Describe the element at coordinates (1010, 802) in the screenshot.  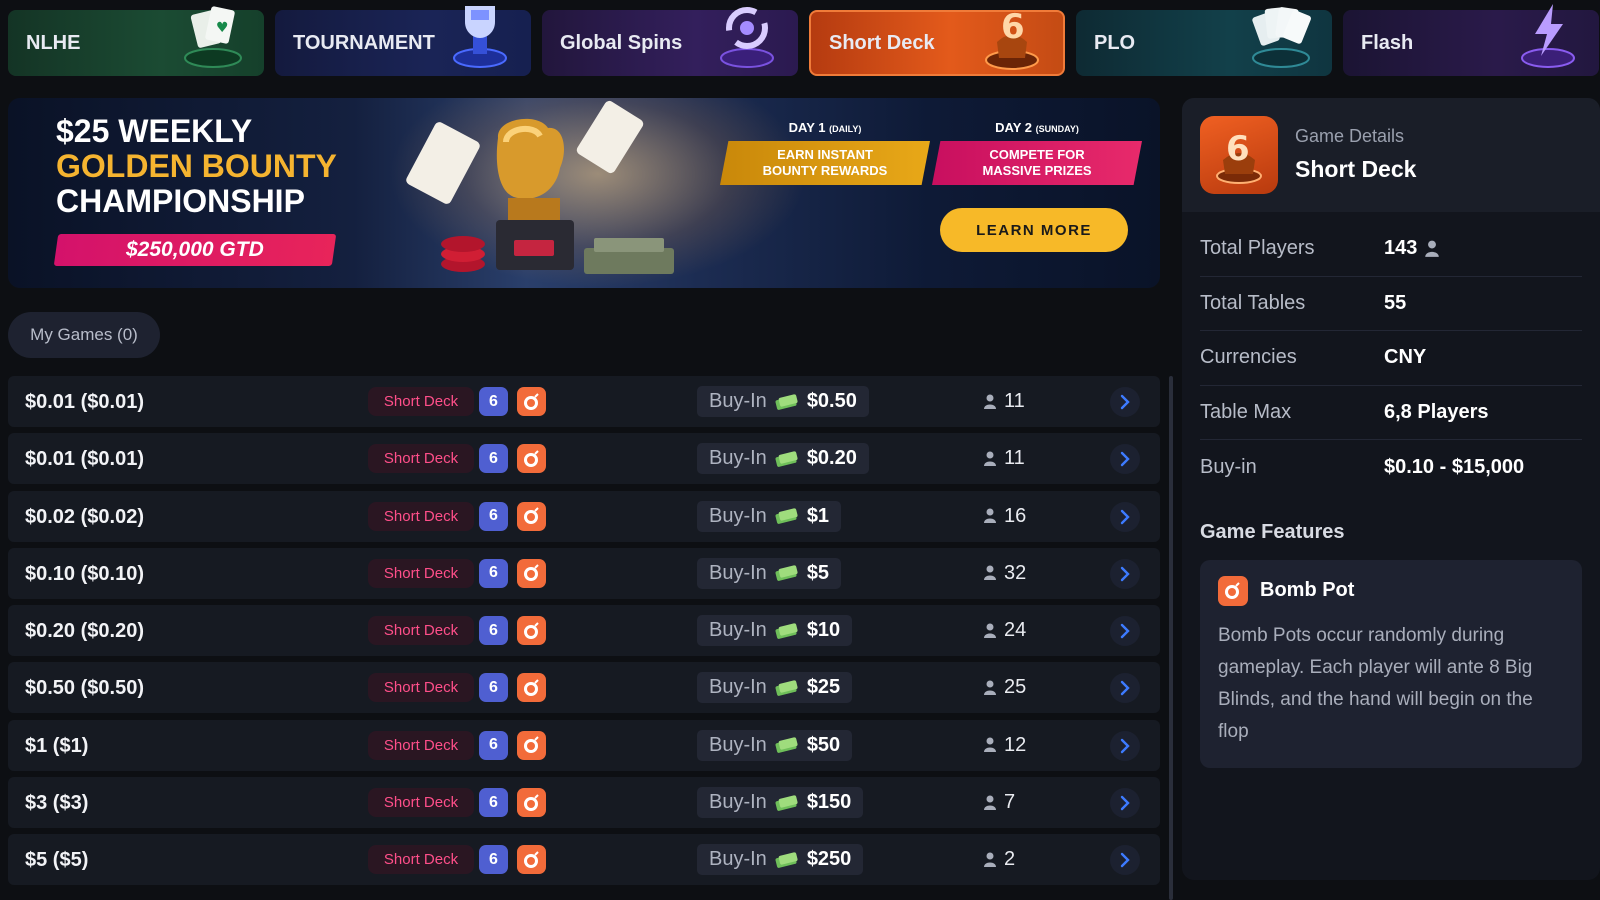
I see `players-count-value: 7` at that location.